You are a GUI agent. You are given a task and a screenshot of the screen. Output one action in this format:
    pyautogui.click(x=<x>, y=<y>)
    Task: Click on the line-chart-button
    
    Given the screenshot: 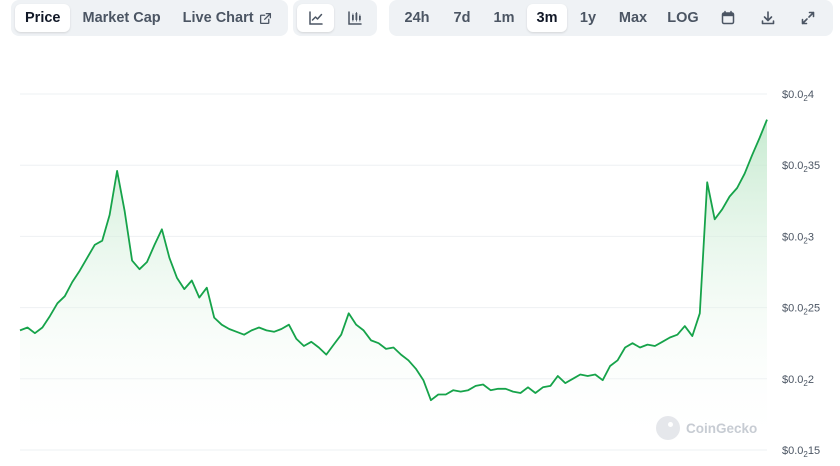 What is the action you would take?
    pyautogui.click(x=315, y=18)
    